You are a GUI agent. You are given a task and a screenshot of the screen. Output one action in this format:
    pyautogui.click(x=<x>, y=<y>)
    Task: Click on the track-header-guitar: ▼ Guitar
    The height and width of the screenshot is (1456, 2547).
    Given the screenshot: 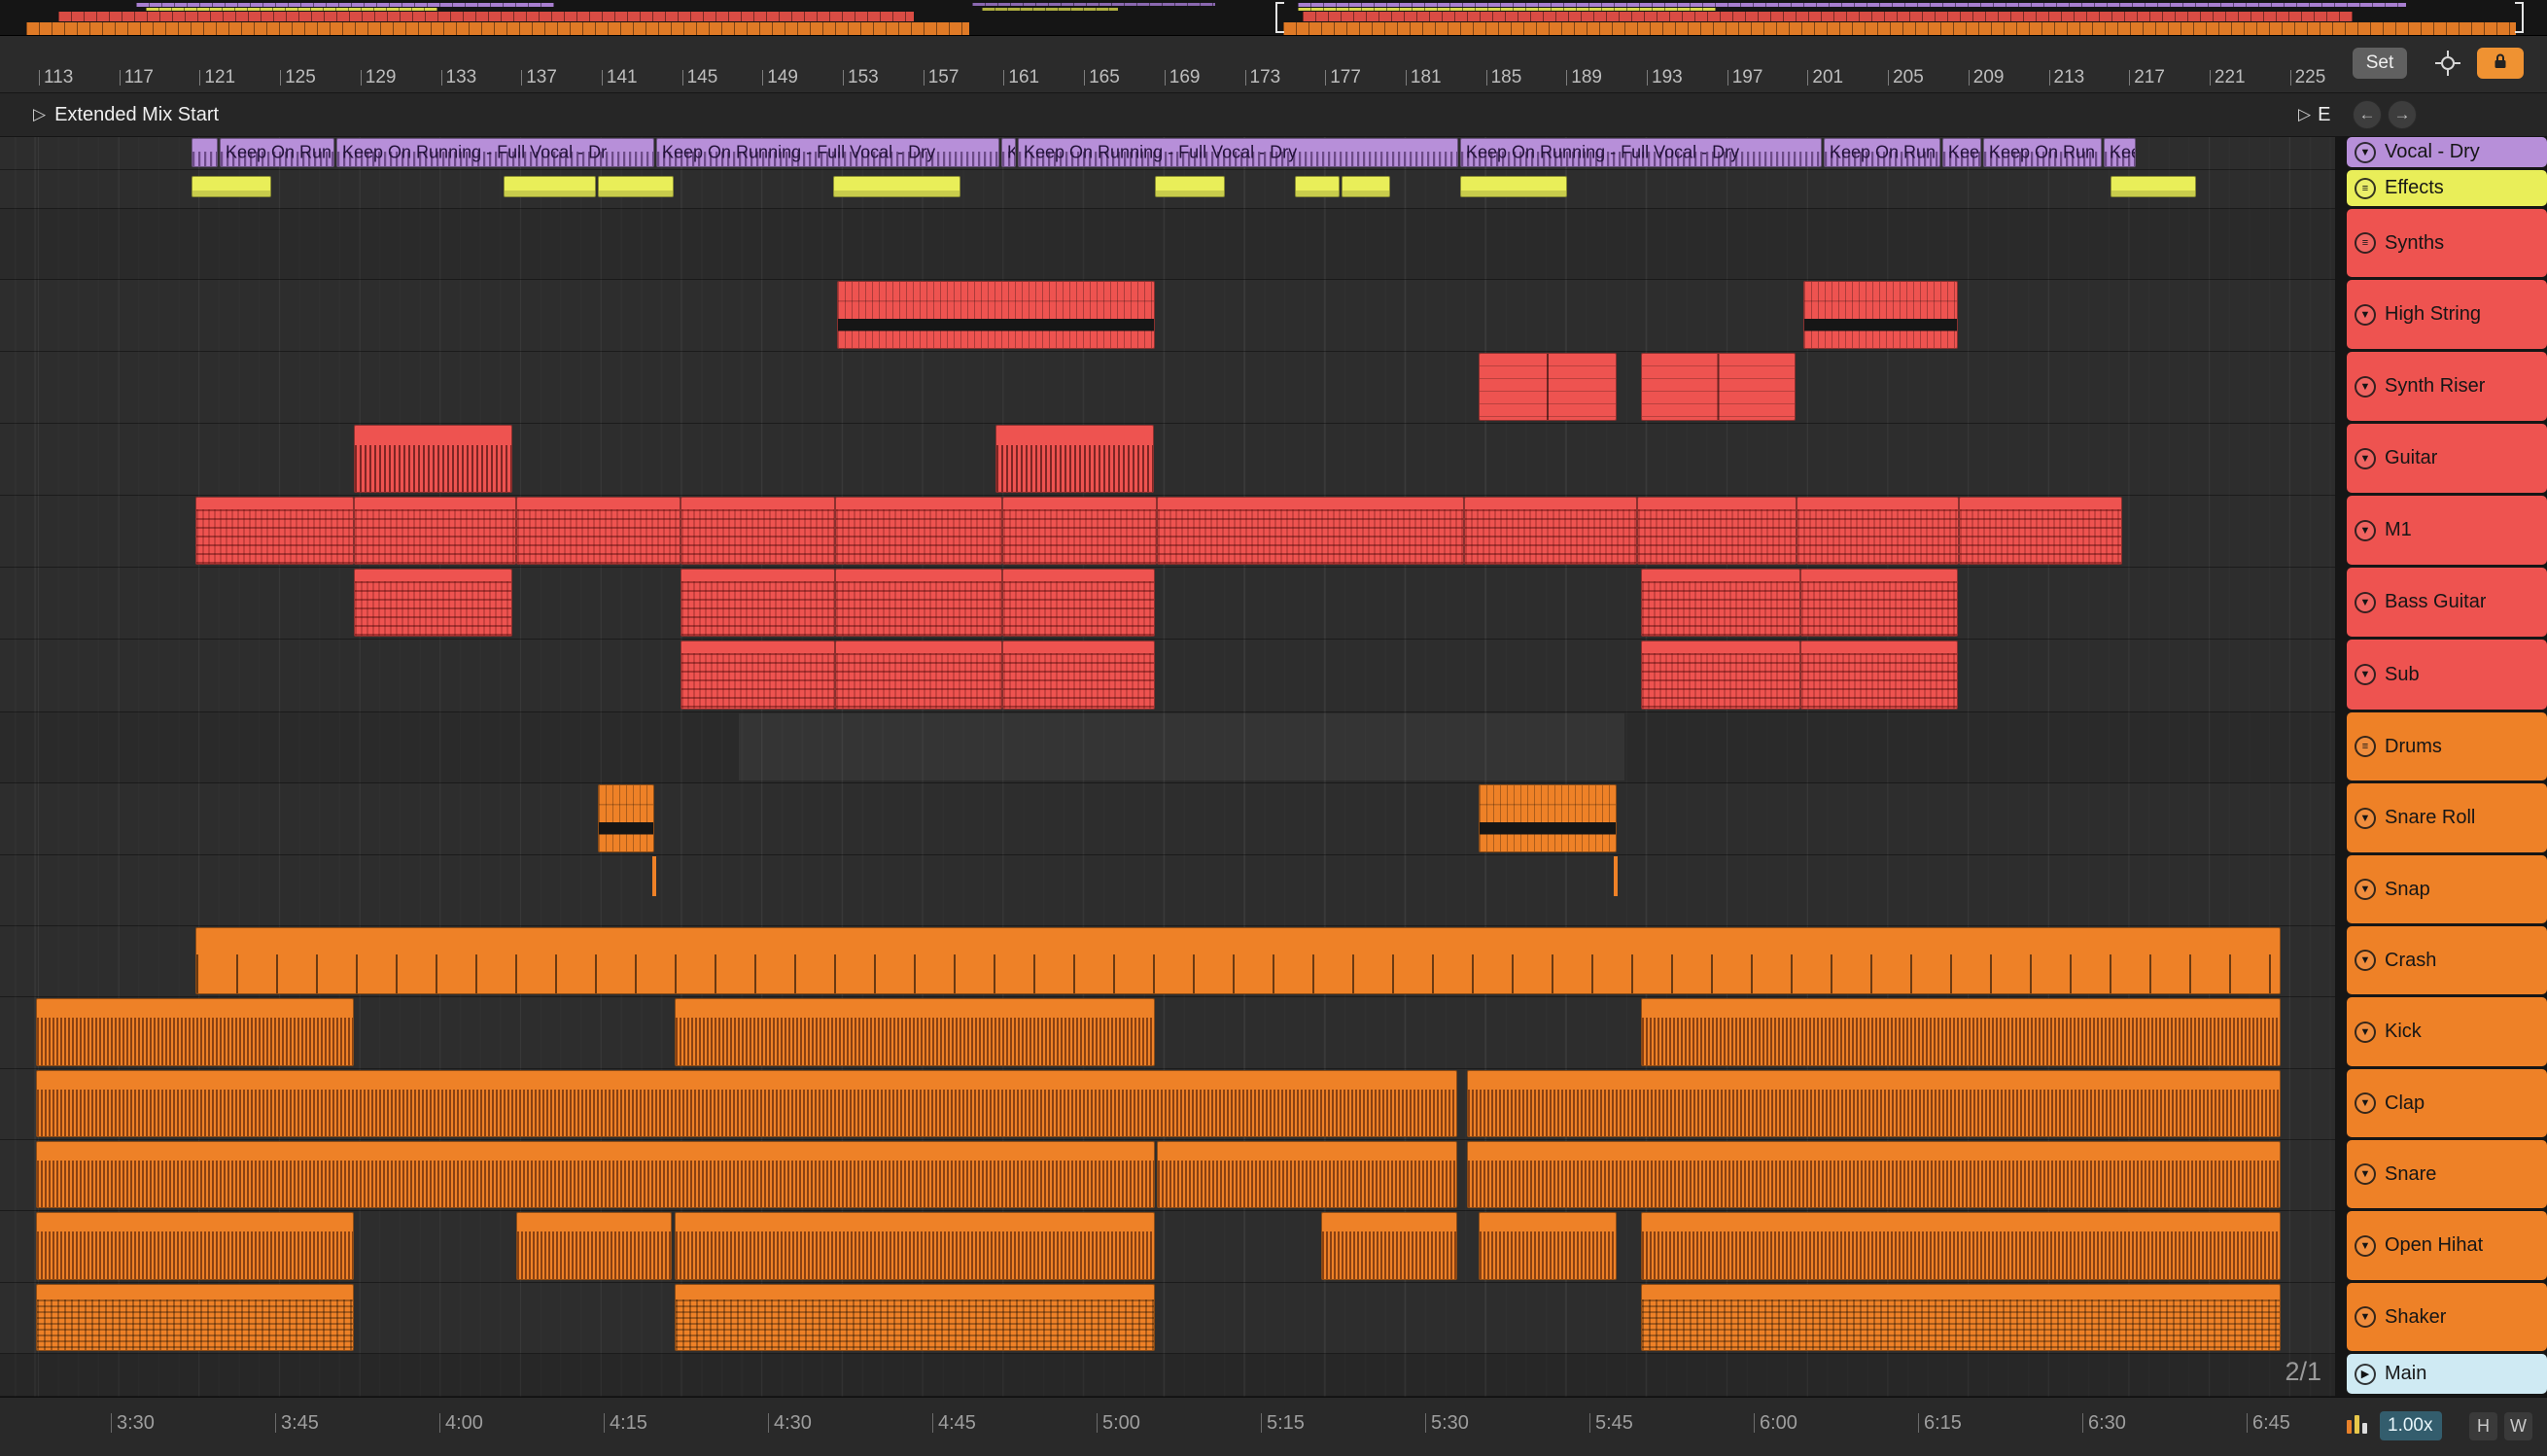 What is the action you would take?
    pyautogui.click(x=2447, y=458)
    